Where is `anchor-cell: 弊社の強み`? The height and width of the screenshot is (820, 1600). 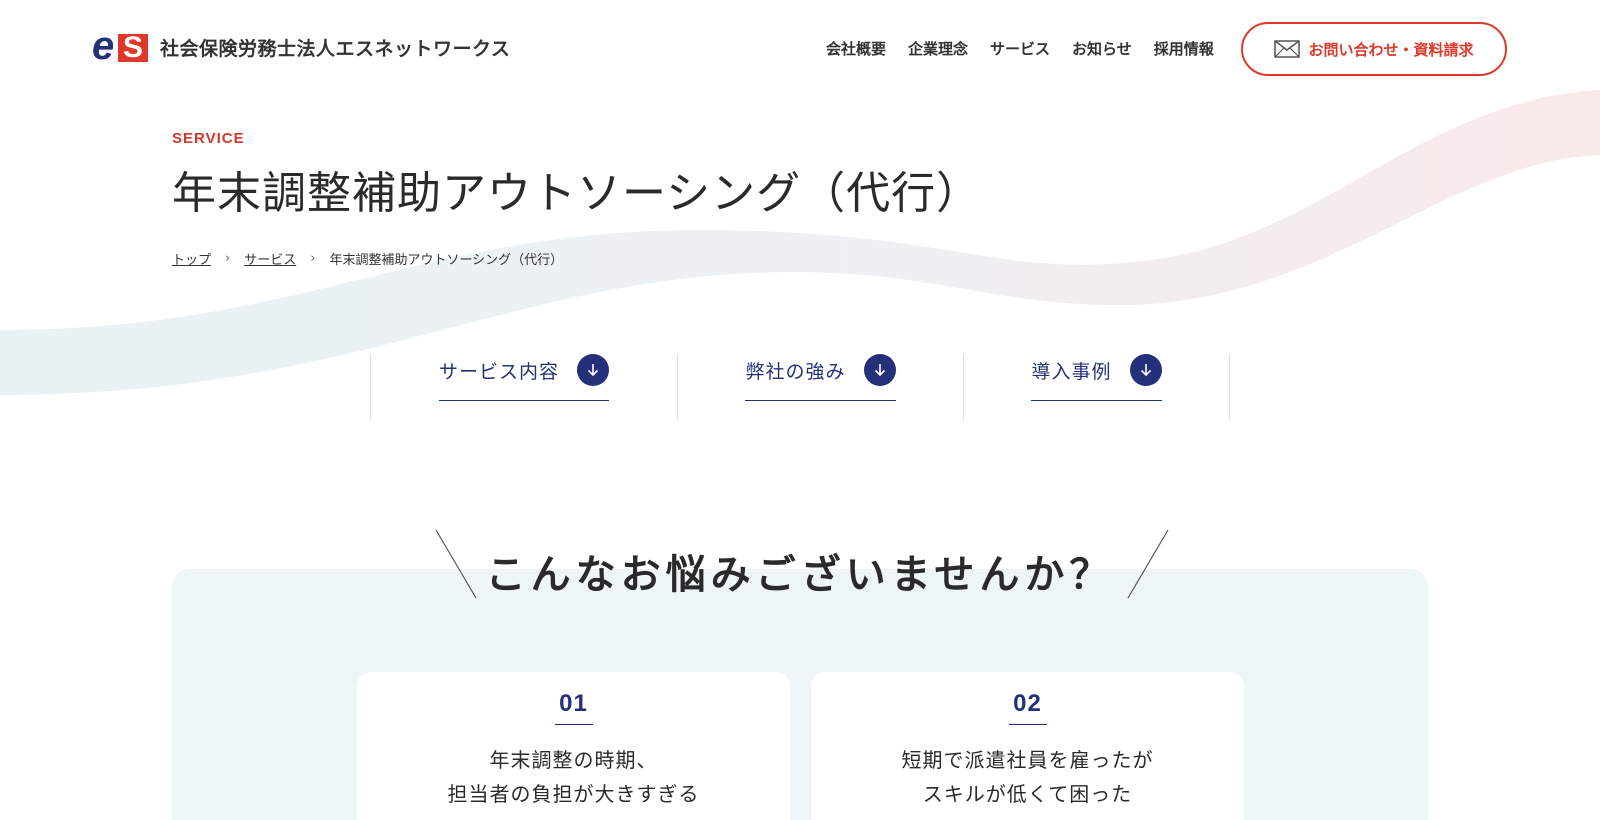
anchor-cell: 弊社の強み is located at coordinates (820, 387).